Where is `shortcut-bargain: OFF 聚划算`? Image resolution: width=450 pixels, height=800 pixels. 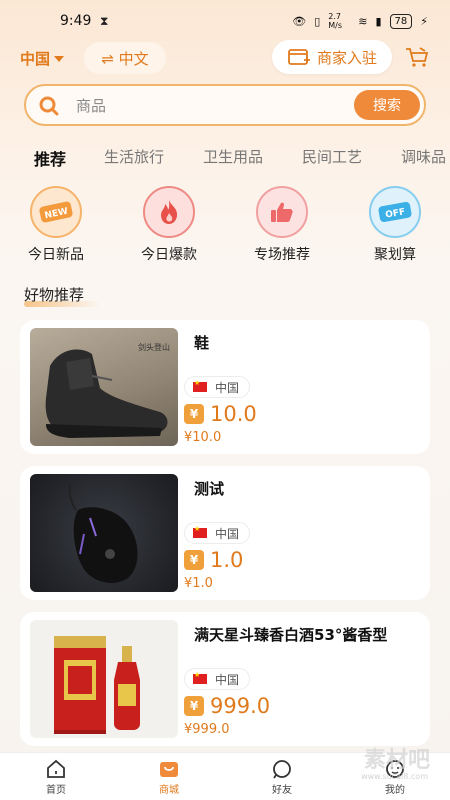
shortcut-bargain: OFF 聚划算 is located at coordinates (395, 225).